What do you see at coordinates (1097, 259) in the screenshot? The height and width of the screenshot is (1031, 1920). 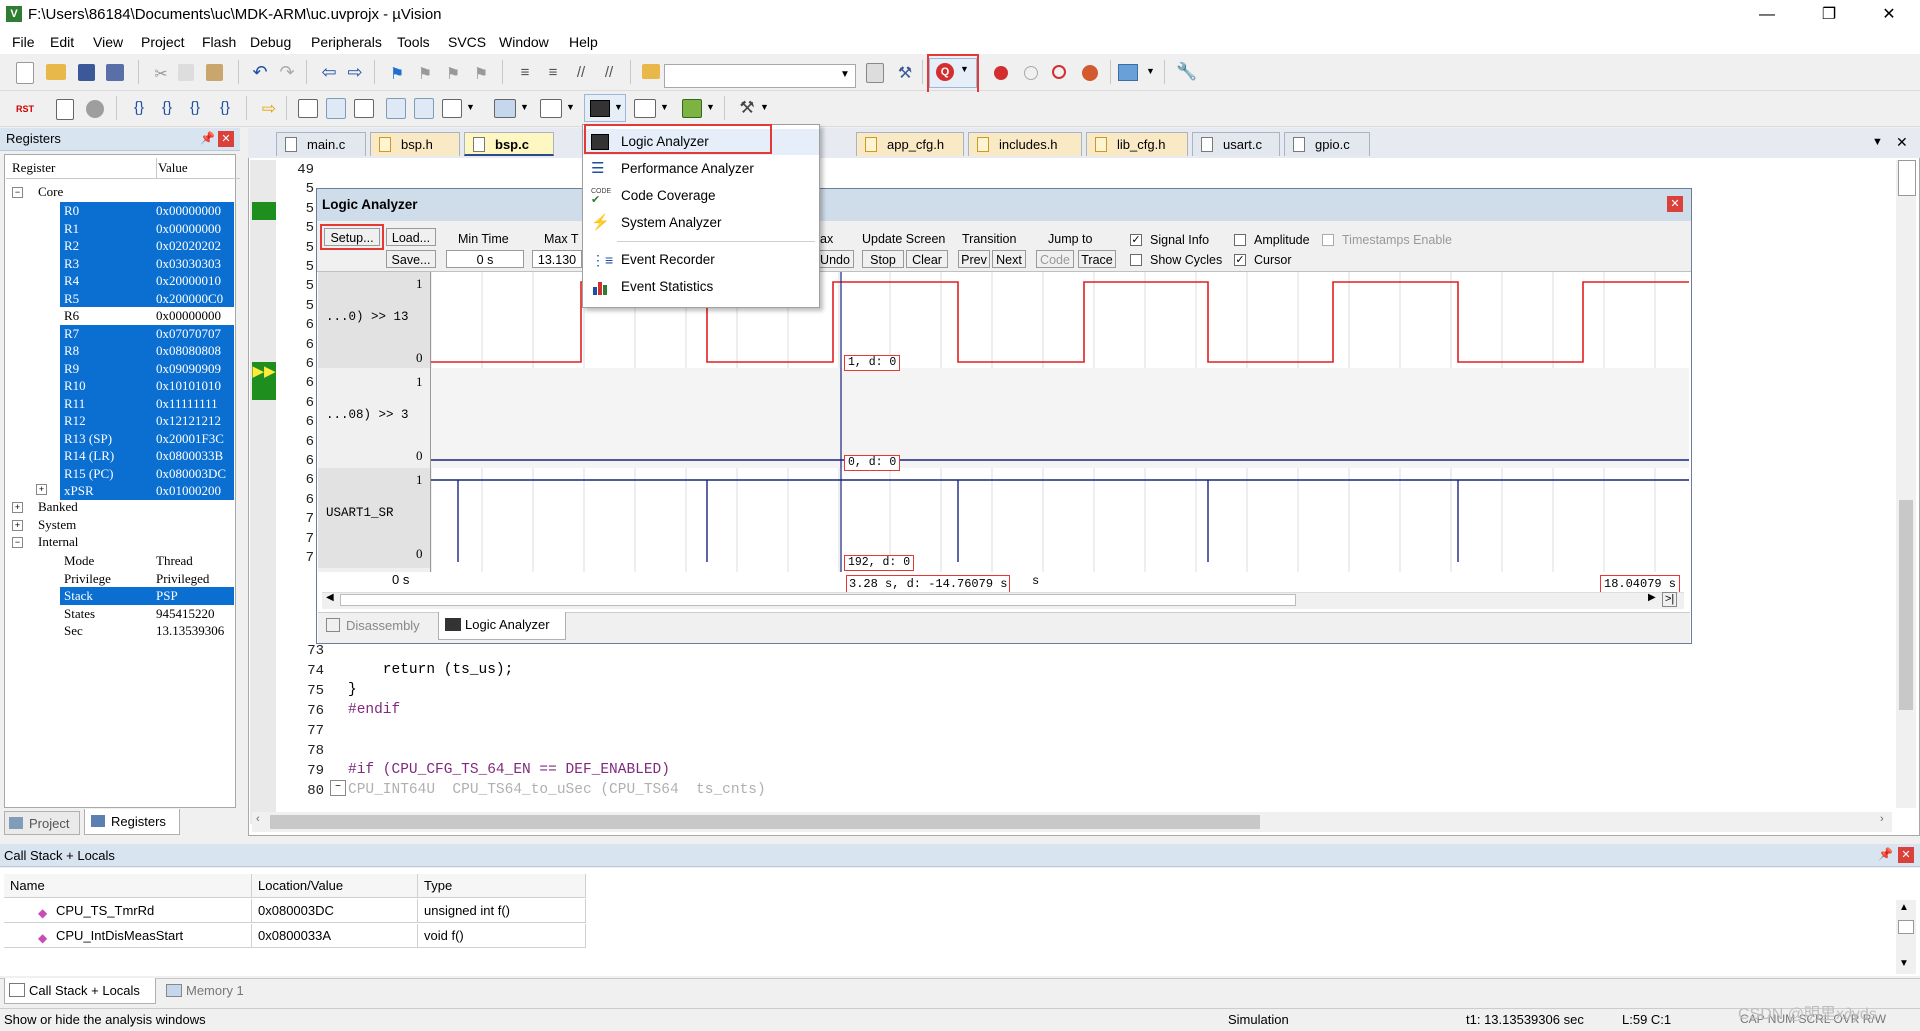 I see `trace-button: Trace` at bounding box center [1097, 259].